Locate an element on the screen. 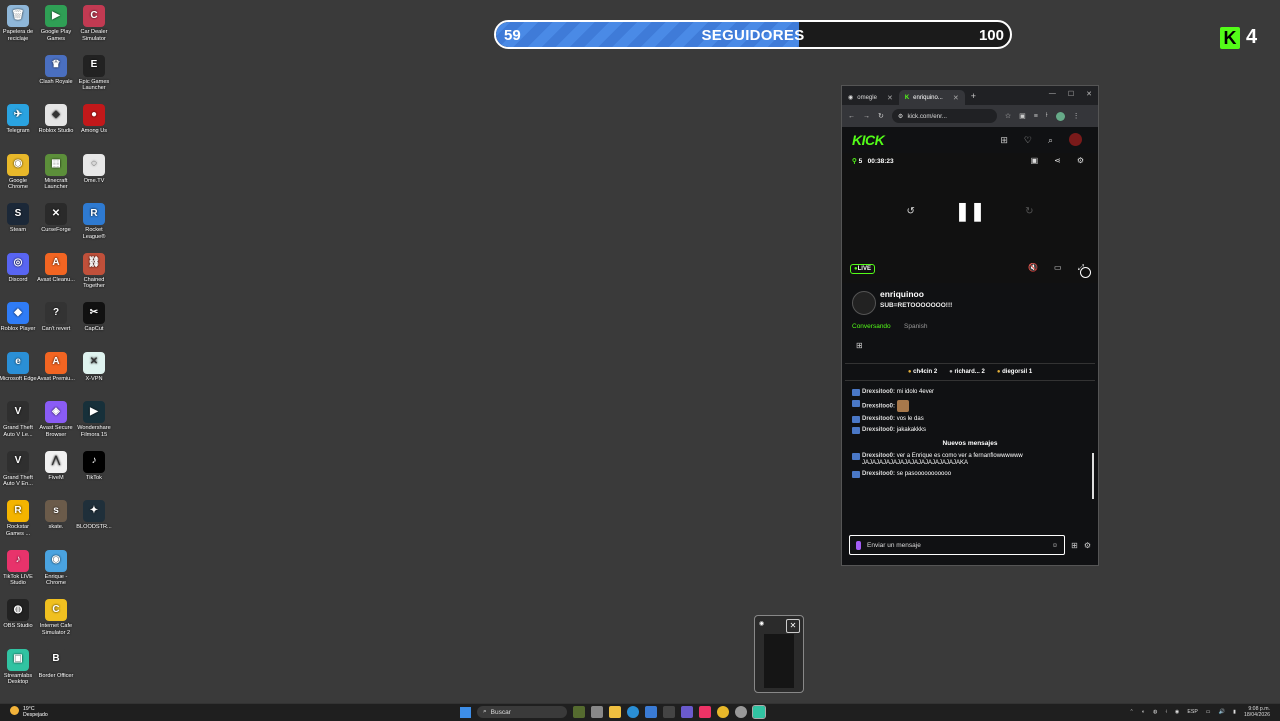 The width and height of the screenshot is (1280, 721). weather-widget: 19°C Despejado is located at coordinates (29, 712).